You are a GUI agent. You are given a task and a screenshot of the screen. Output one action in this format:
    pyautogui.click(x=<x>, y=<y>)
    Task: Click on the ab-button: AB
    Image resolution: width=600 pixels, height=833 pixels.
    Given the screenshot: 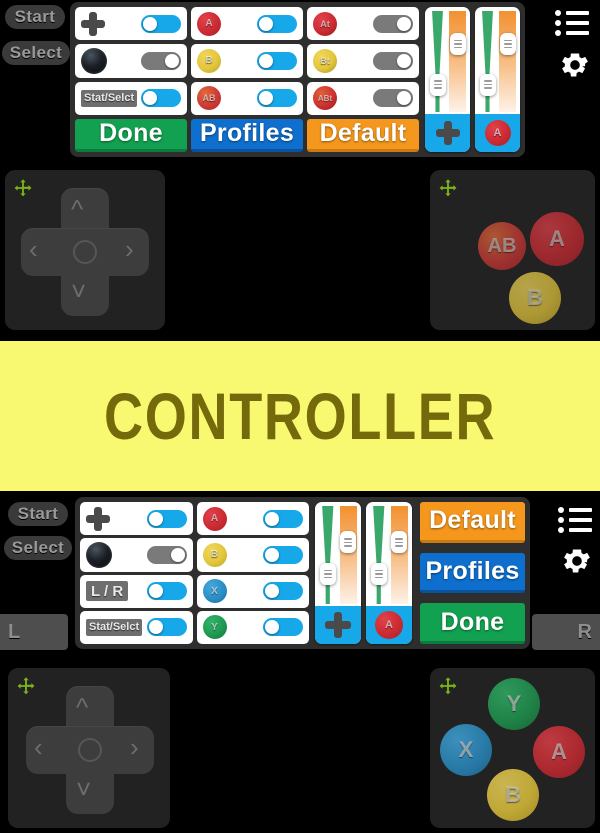 What is the action you would take?
    pyautogui.click(x=502, y=246)
    